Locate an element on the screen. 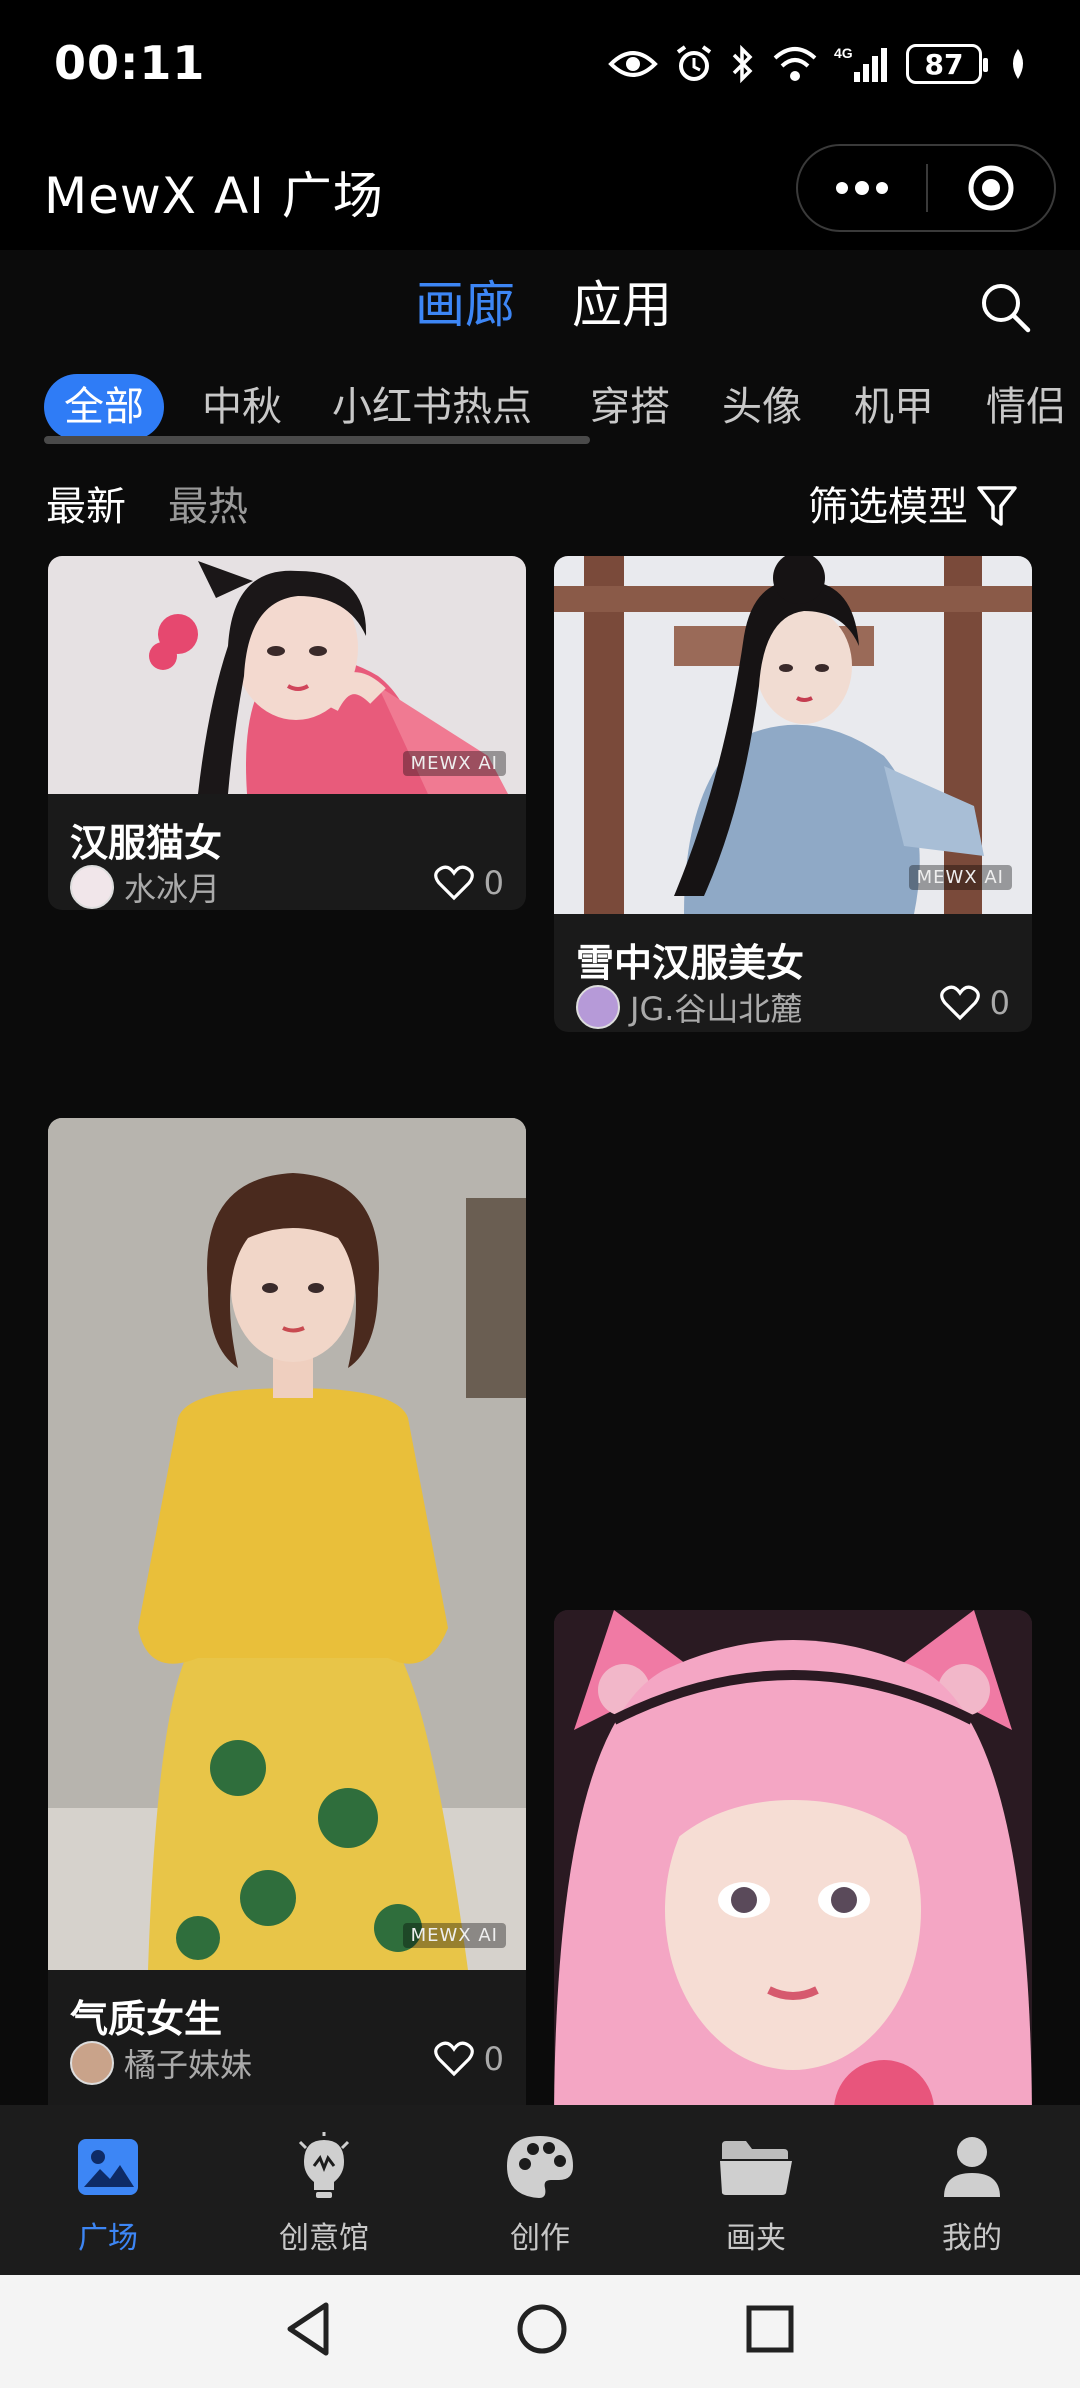 The height and width of the screenshot is (2388, 1080). nav-label: 广场 is located at coordinates (108, 2238).